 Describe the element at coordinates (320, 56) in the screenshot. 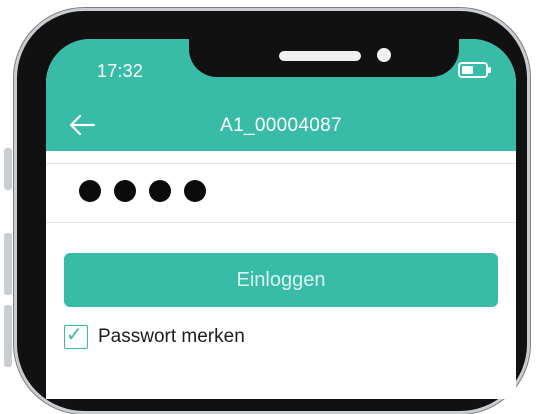

I see `speaker-grille` at that location.